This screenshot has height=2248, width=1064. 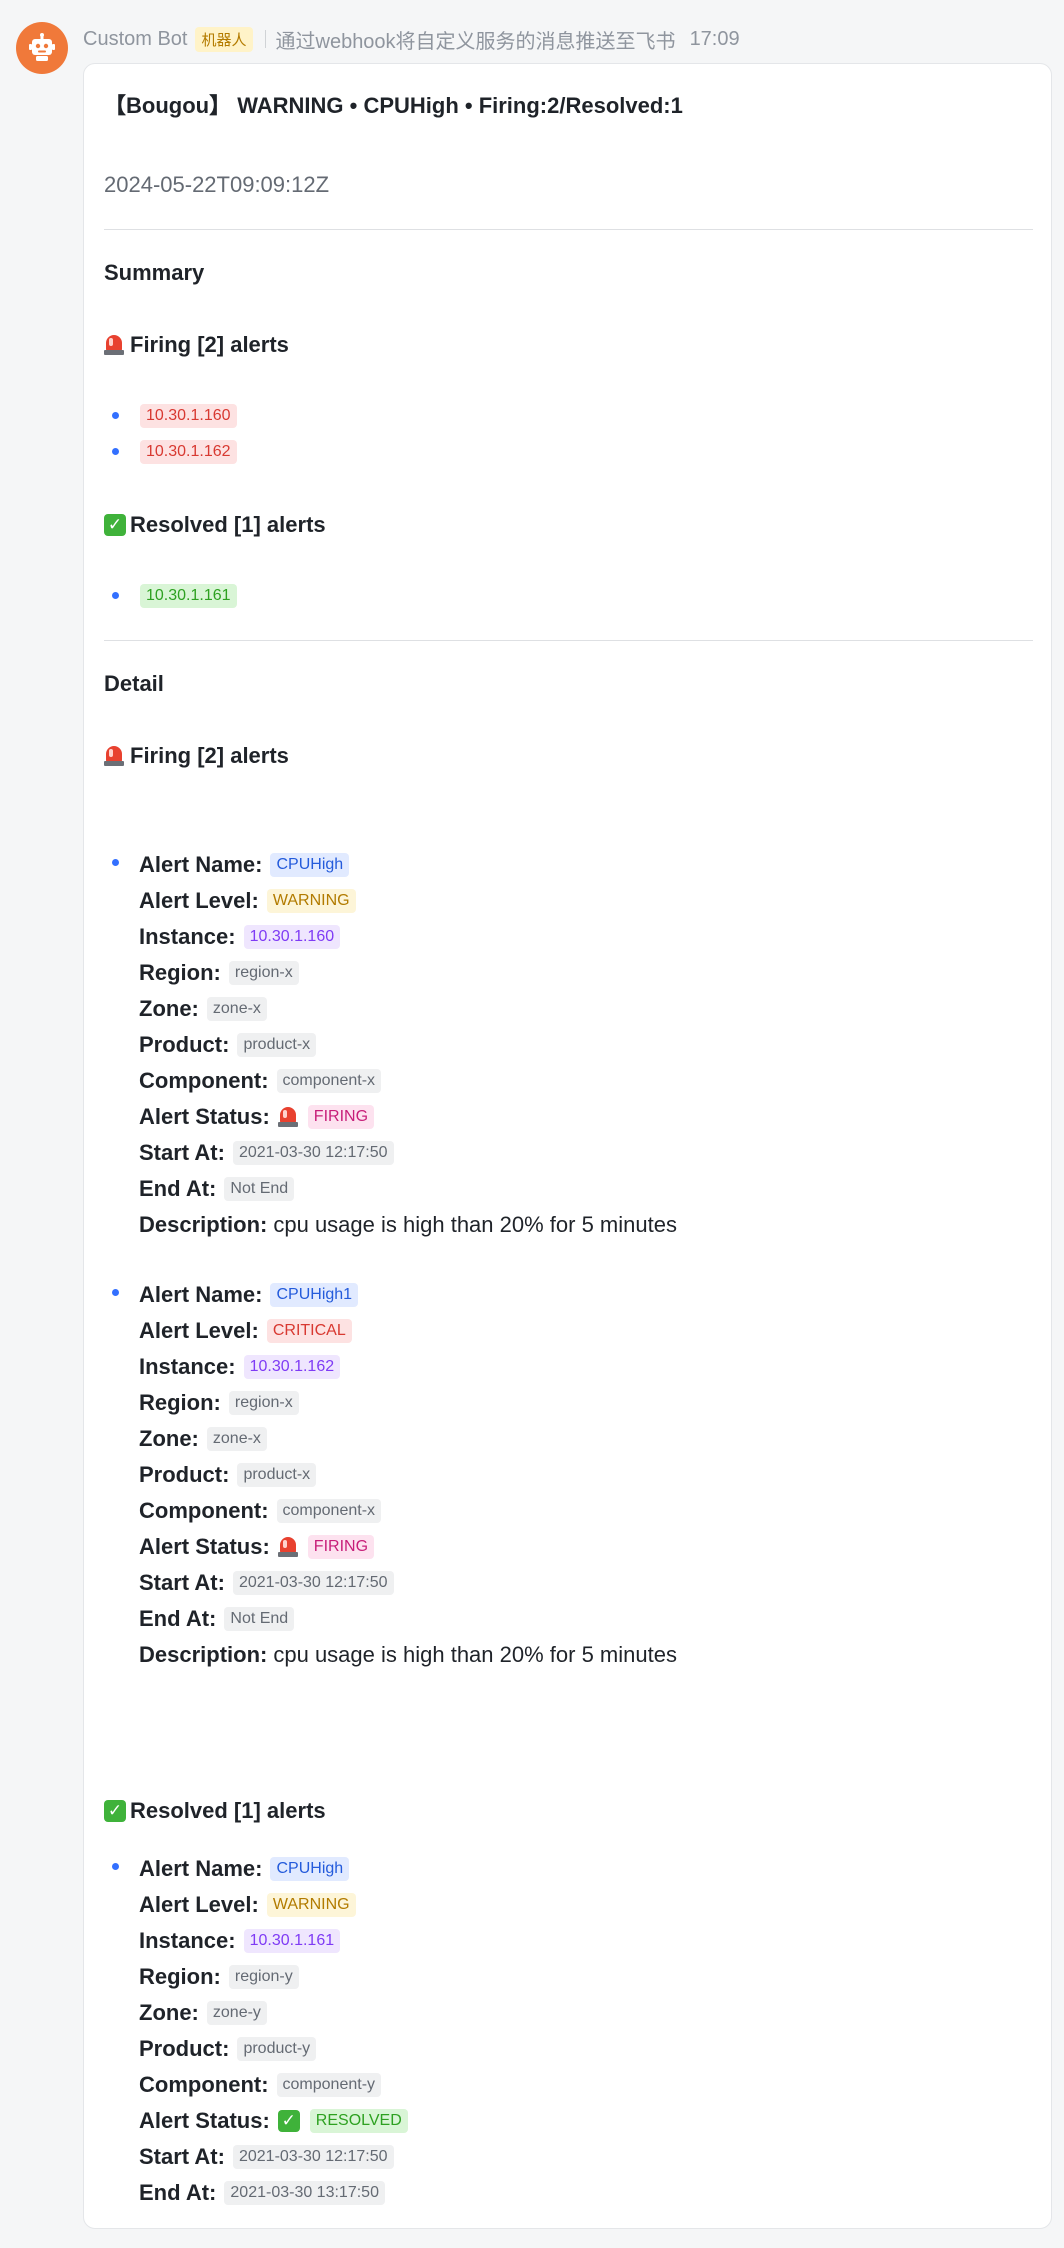 I want to click on region-tag: region-y, so click(x=263, y=1977).